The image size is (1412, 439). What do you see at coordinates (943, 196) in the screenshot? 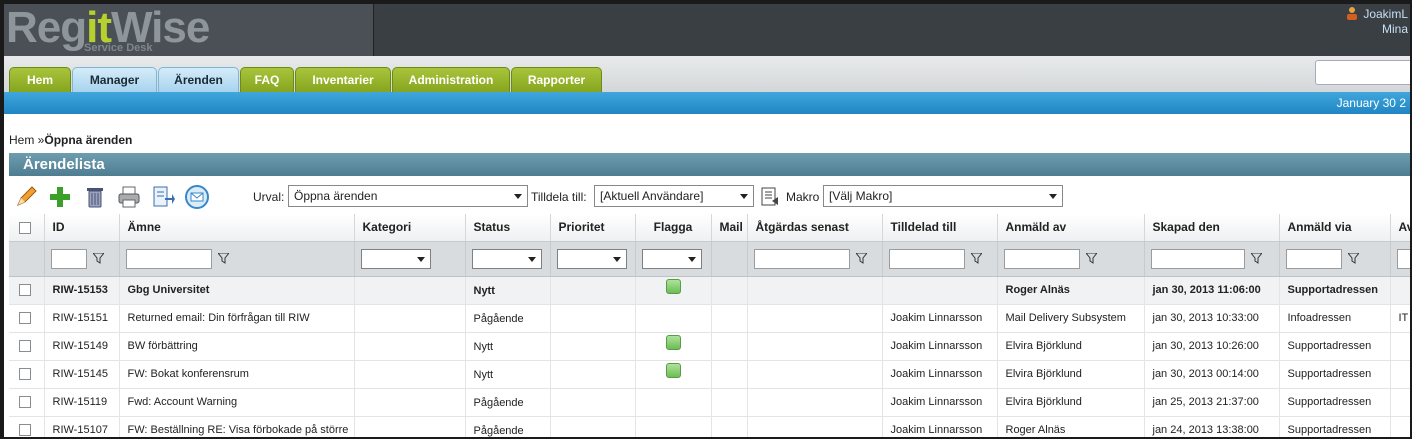
I see `makro-select: [Välj Makro]` at bounding box center [943, 196].